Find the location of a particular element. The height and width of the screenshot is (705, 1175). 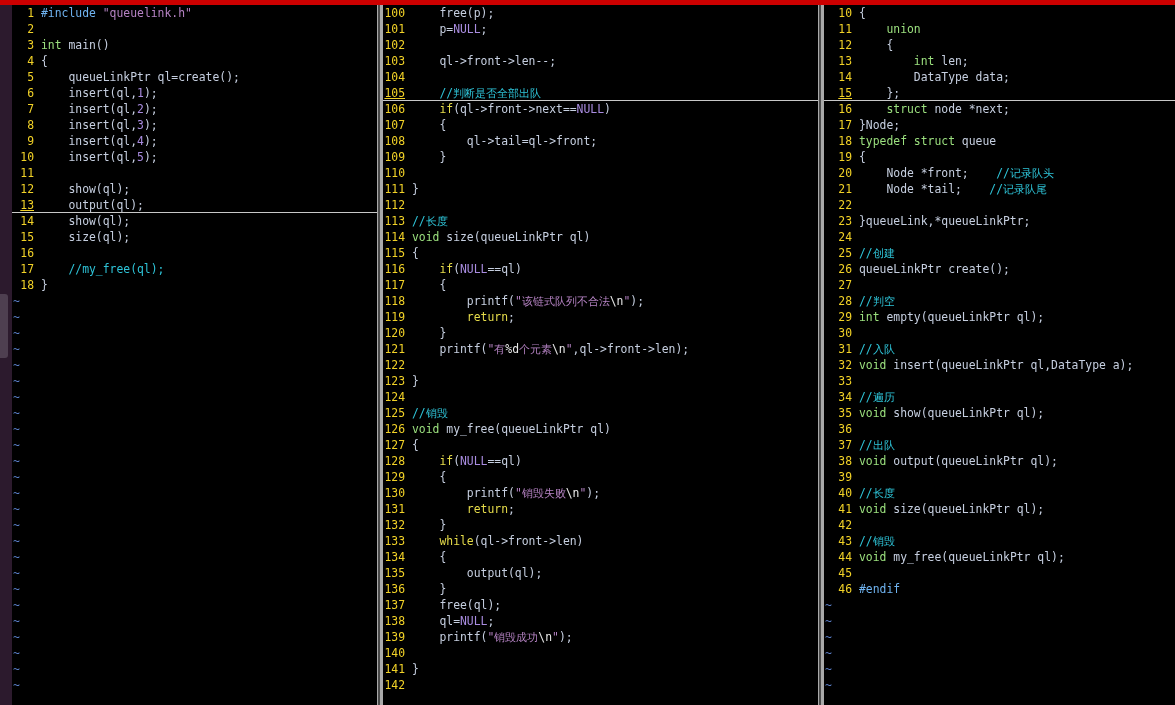

line-number: 34 is located at coordinates (844, 397).